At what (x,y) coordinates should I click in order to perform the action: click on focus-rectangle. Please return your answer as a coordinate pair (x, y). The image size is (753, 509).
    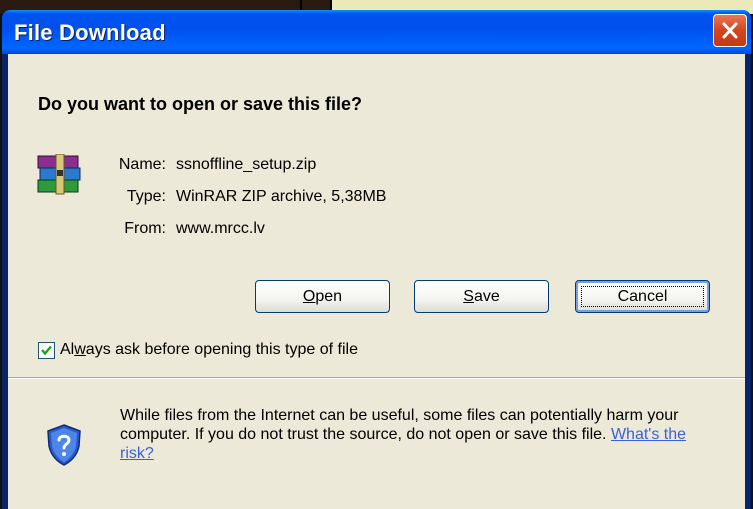
    Looking at the image, I should click on (642, 296).